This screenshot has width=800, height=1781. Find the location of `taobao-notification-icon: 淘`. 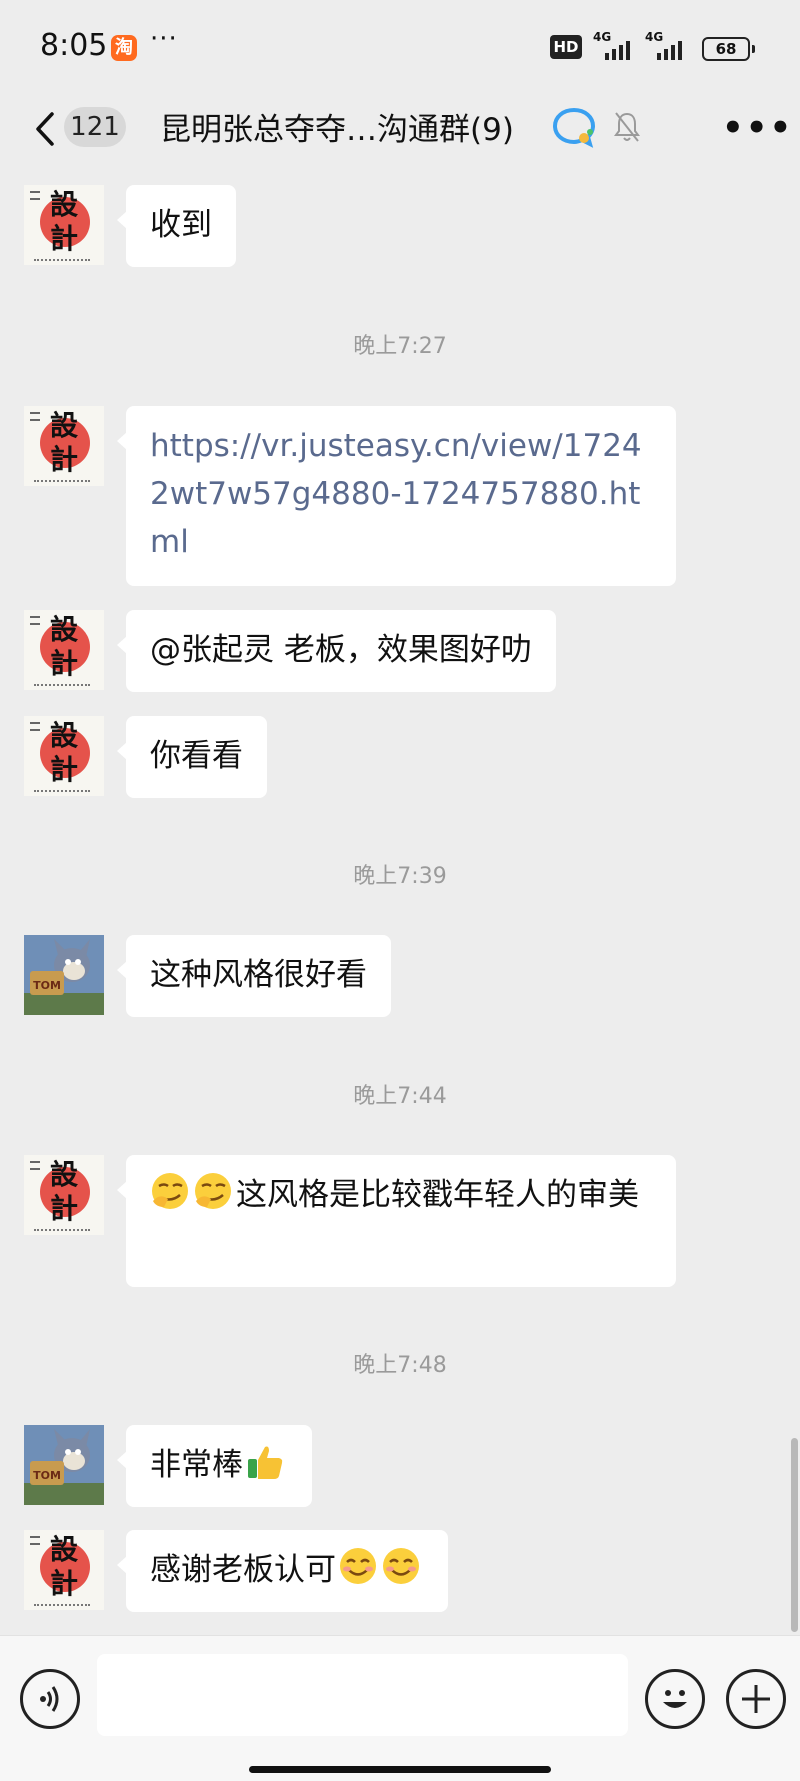

taobao-notification-icon: 淘 is located at coordinates (124, 48).